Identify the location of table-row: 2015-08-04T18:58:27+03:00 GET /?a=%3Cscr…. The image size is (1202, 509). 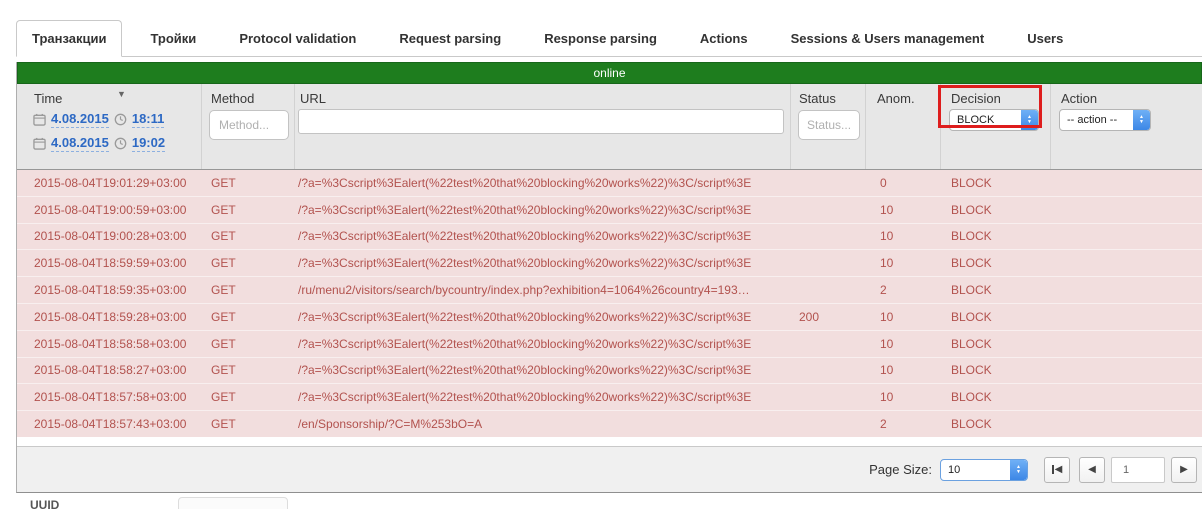
(609, 371).